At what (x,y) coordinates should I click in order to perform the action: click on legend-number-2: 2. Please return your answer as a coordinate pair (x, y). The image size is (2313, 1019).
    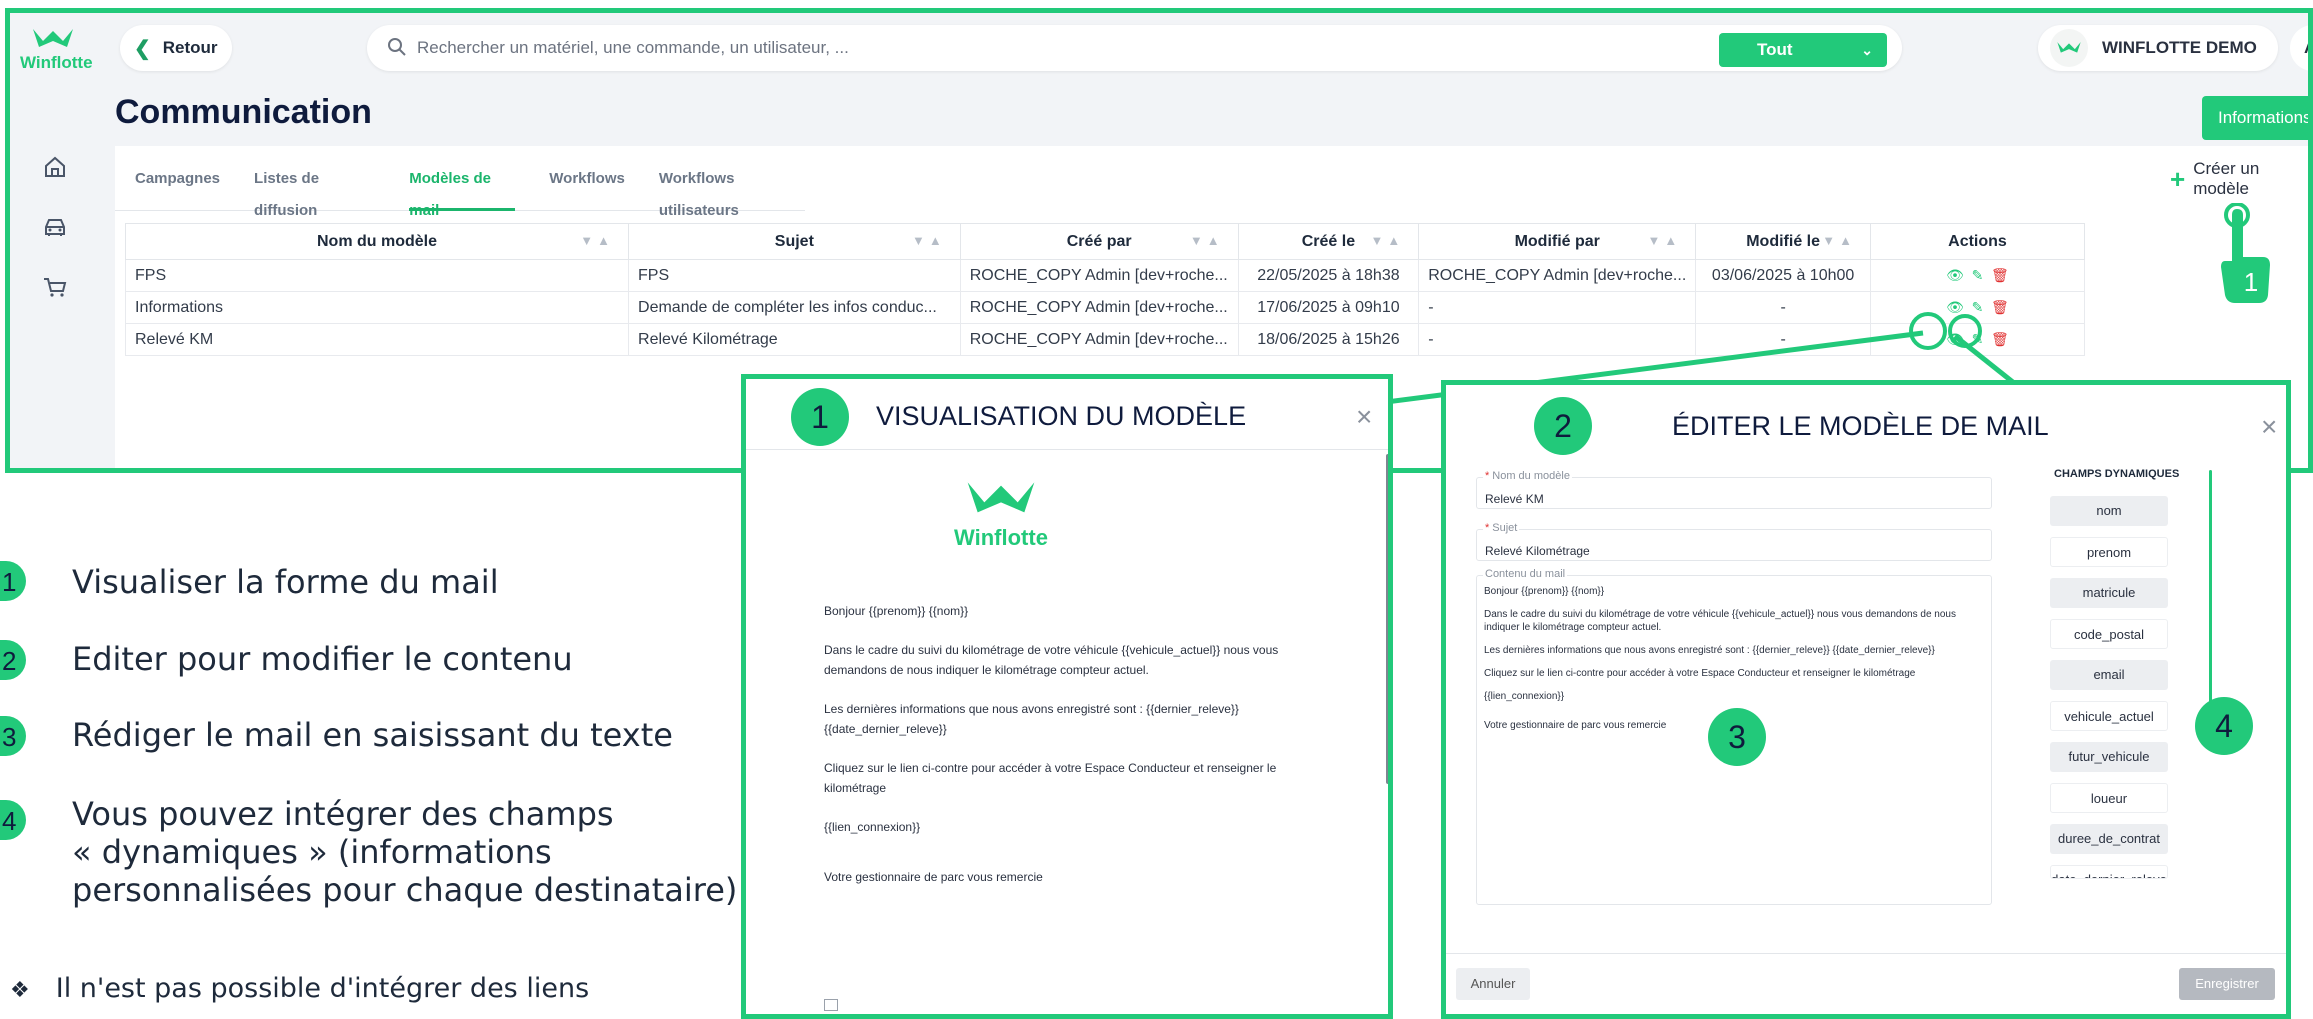
    Looking at the image, I should click on (13, 660).